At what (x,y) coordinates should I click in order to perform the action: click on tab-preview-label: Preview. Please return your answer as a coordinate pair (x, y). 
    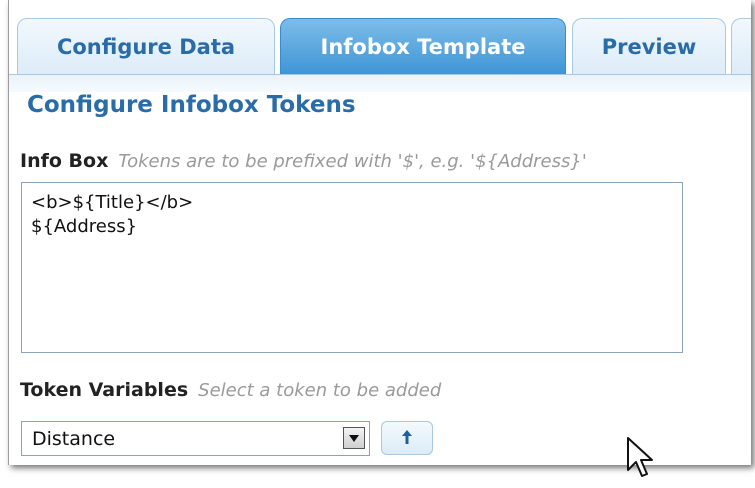
    Looking at the image, I should click on (649, 46).